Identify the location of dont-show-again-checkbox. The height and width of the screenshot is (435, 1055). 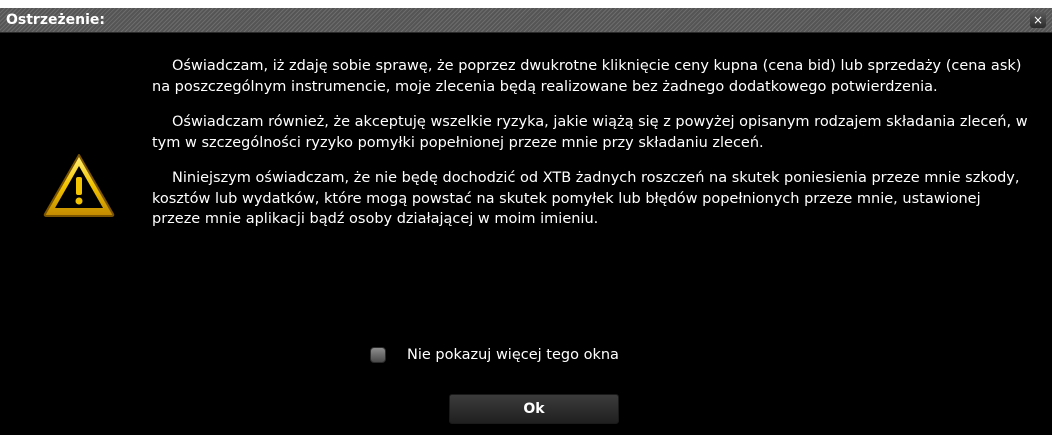
(378, 355).